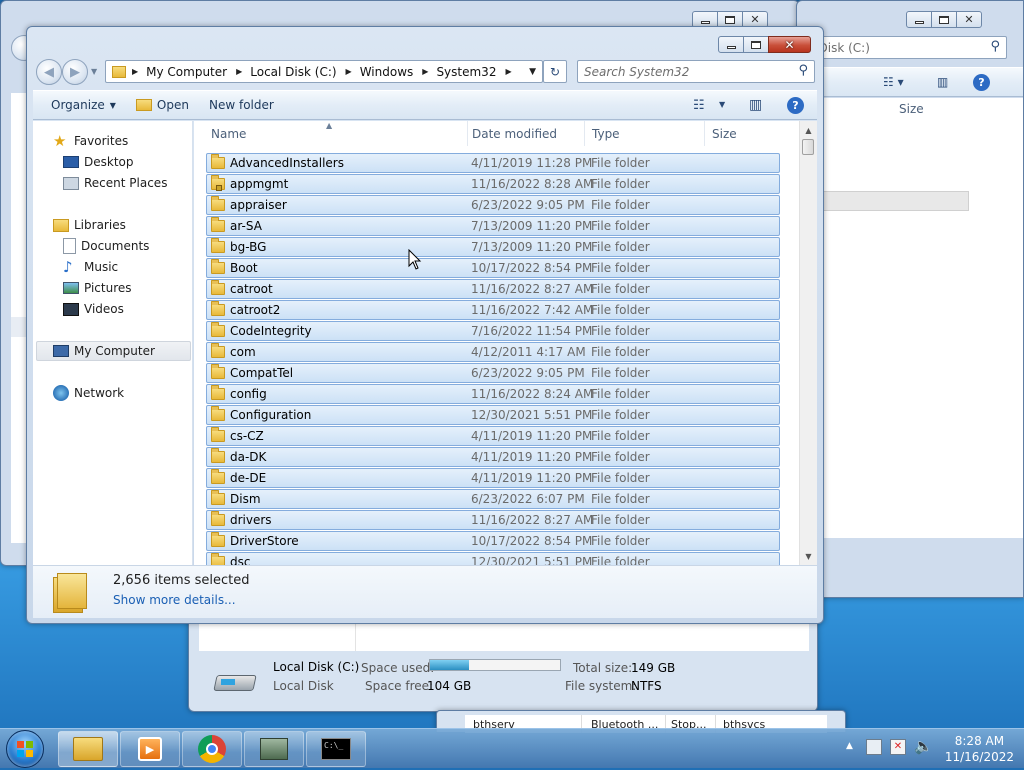  I want to click on nav-label: My Computer, so click(114, 351).